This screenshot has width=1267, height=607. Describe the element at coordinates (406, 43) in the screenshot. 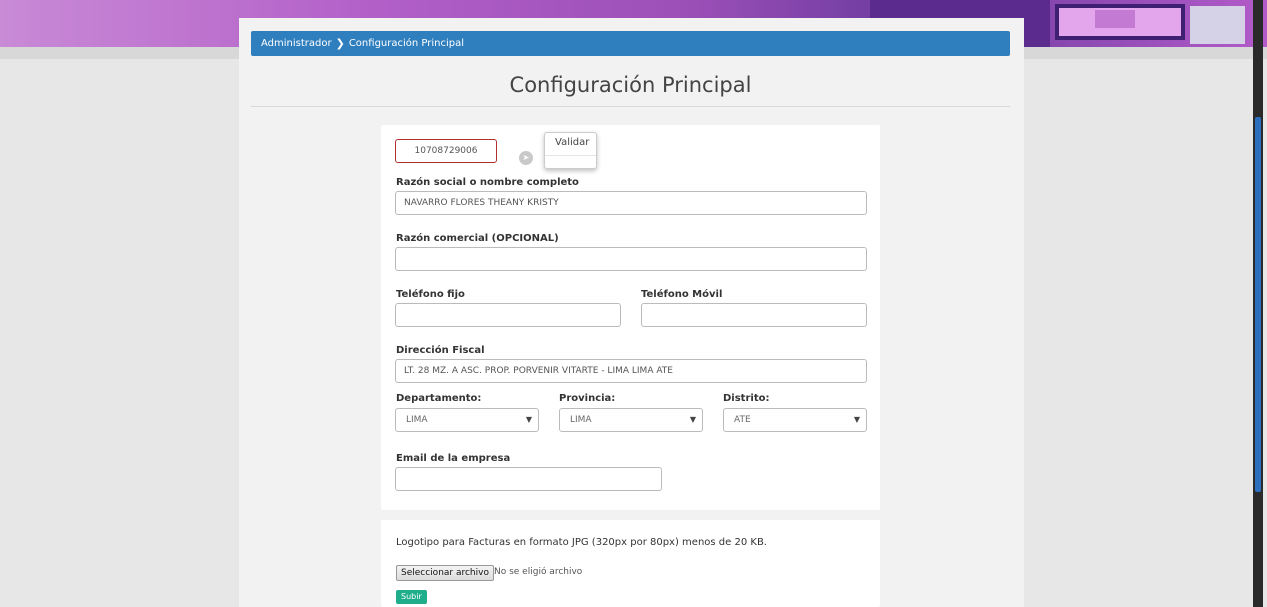

I see `breadcrumb-current: Configuración Principal` at that location.